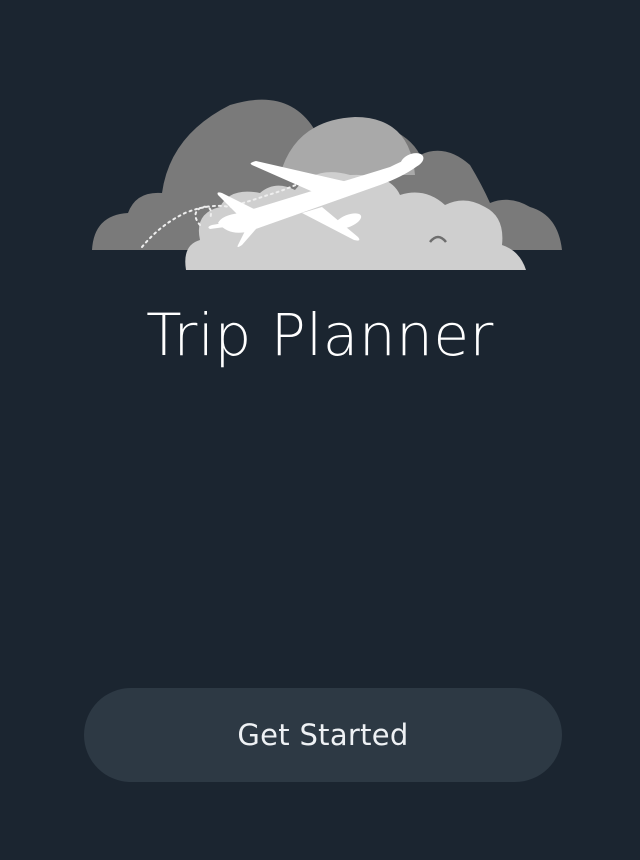 This screenshot has width=640, height=860. I want to click on get-started-button: Get Started, so click(323, 735).